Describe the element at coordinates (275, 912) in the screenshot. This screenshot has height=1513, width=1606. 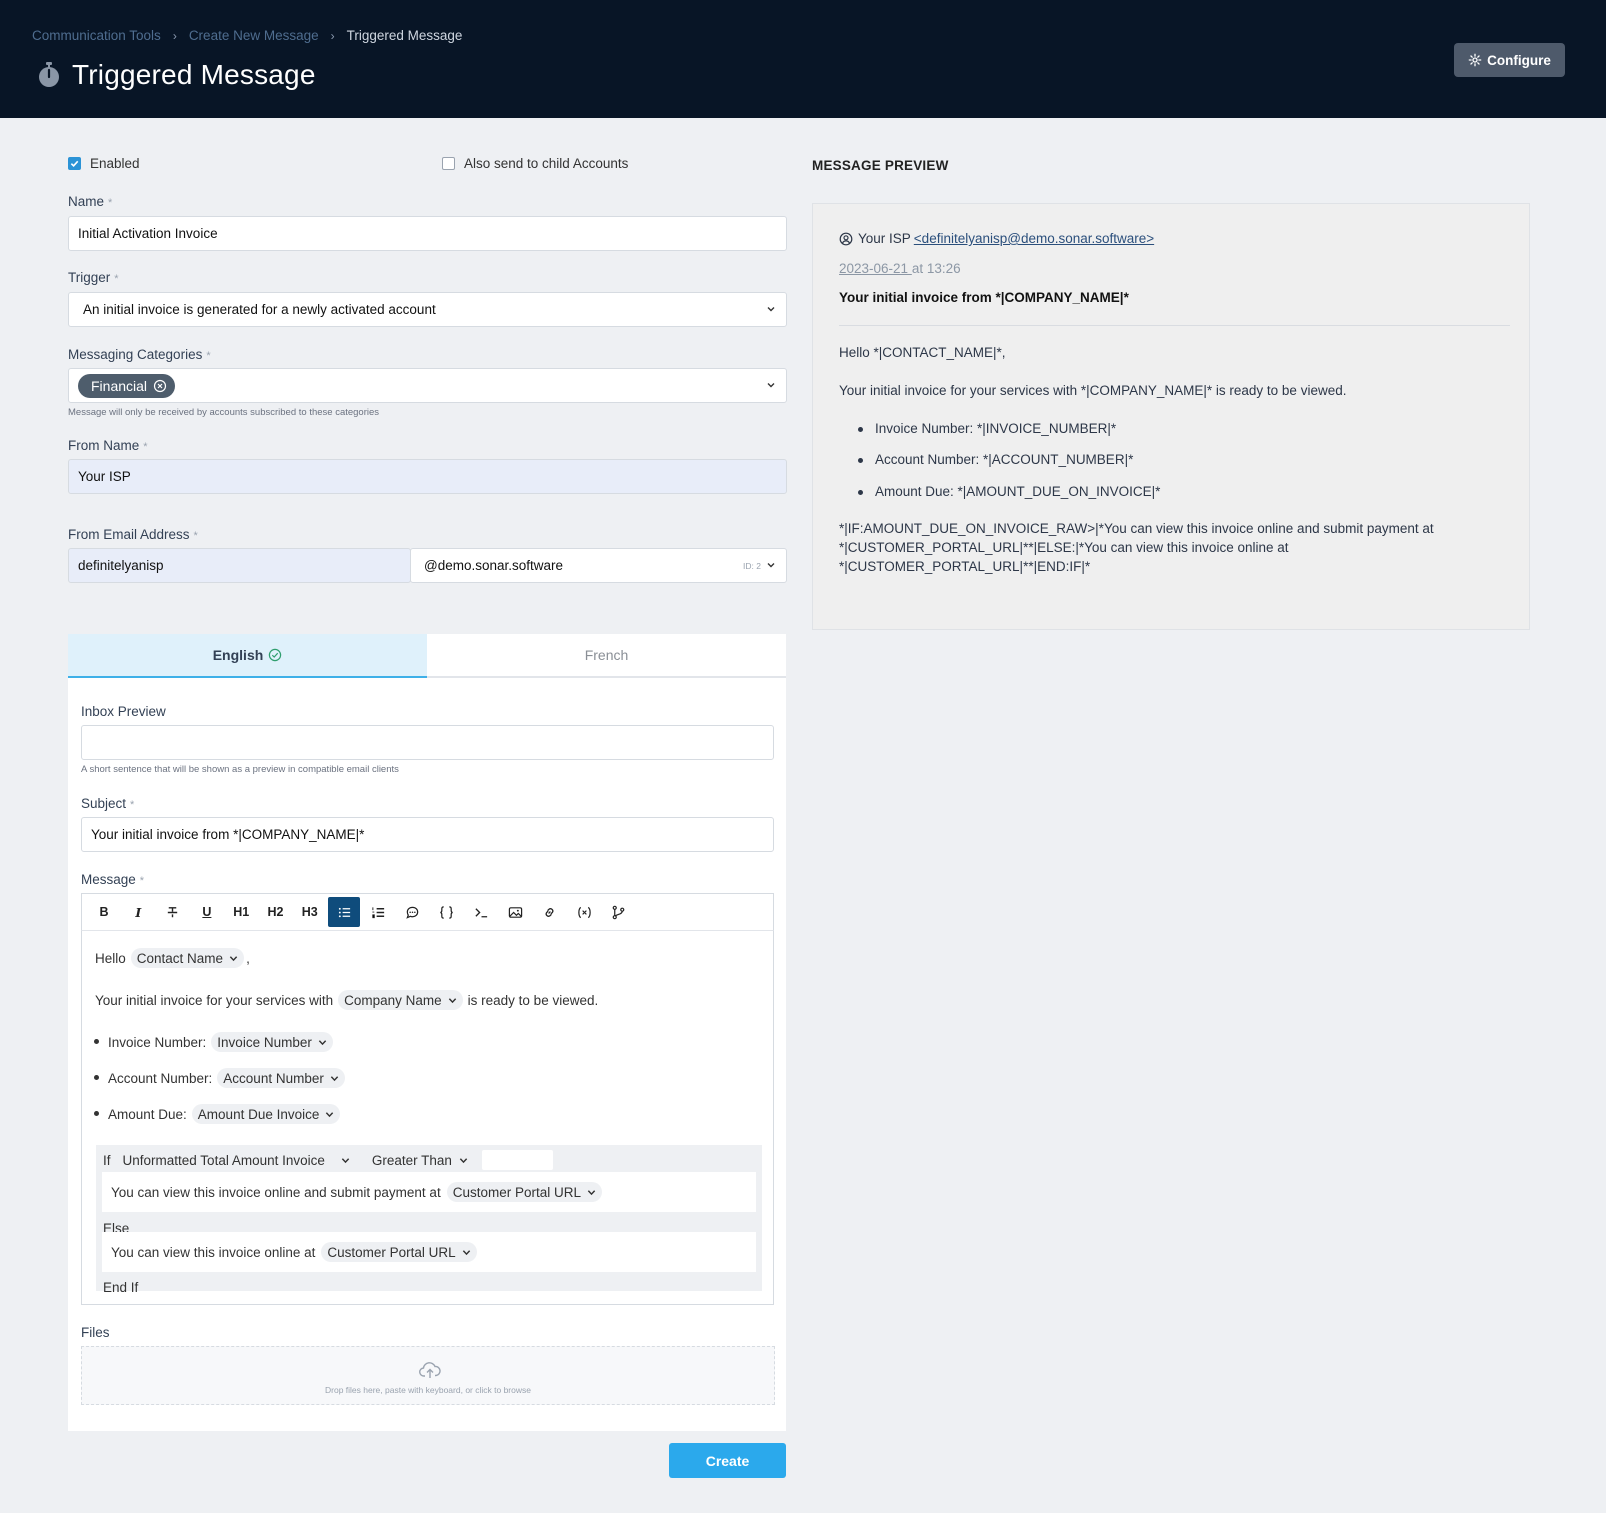
I see `heading2-button: H2` at that location.